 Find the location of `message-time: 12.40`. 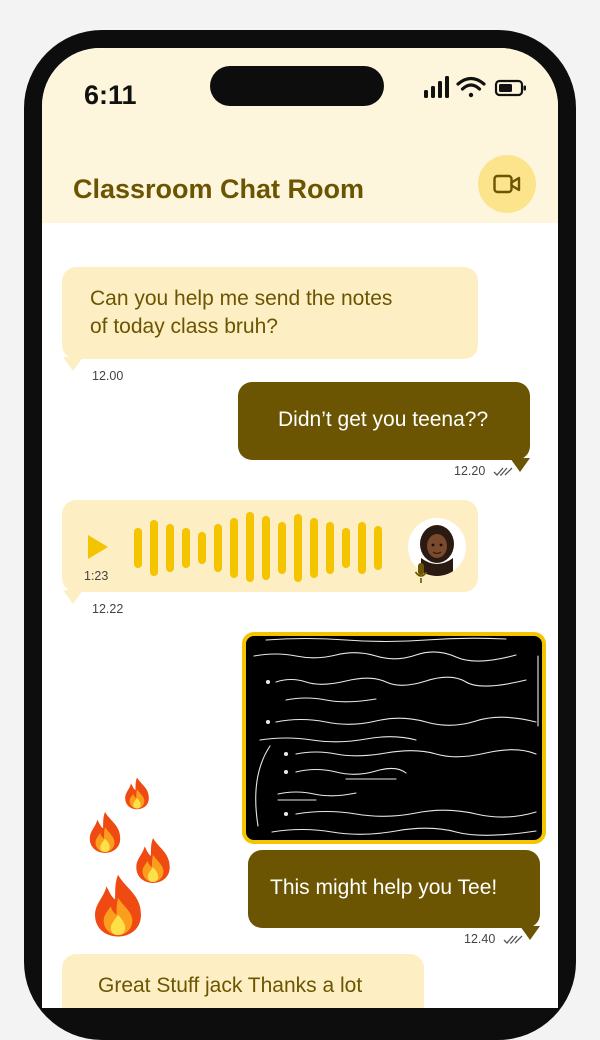

message-time: 12.40 is located at coordinates (493, 939).